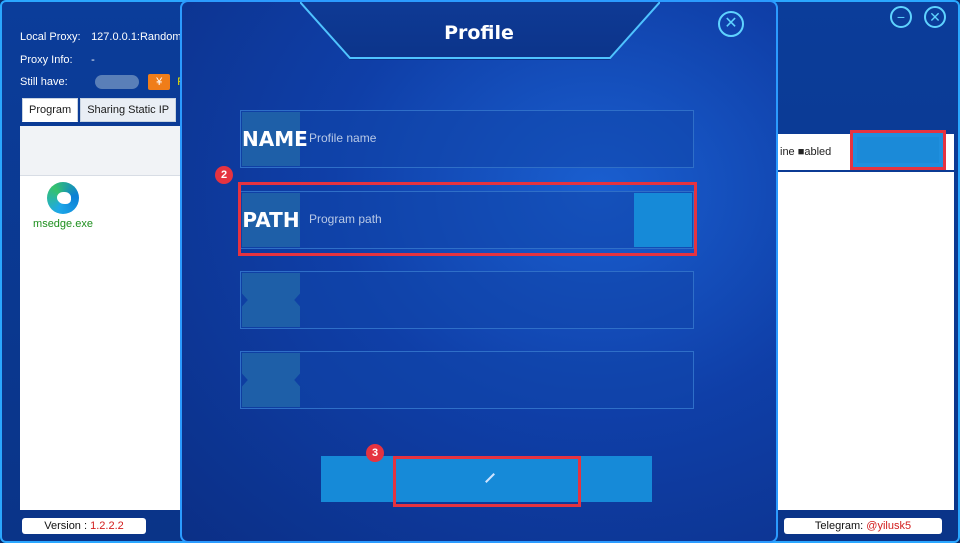  Describe the element at coordinates (901, 17) in the screenshot. I see `minimize-icon: −` at that location.